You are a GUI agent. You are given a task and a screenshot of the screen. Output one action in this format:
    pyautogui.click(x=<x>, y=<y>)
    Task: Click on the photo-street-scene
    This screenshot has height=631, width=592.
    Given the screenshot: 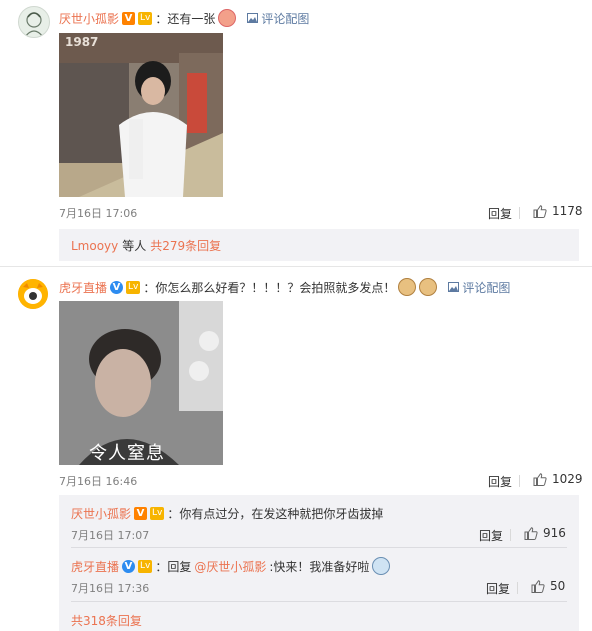 What is the action you would take?
    pyautogui.click(x=141, y=115)
    